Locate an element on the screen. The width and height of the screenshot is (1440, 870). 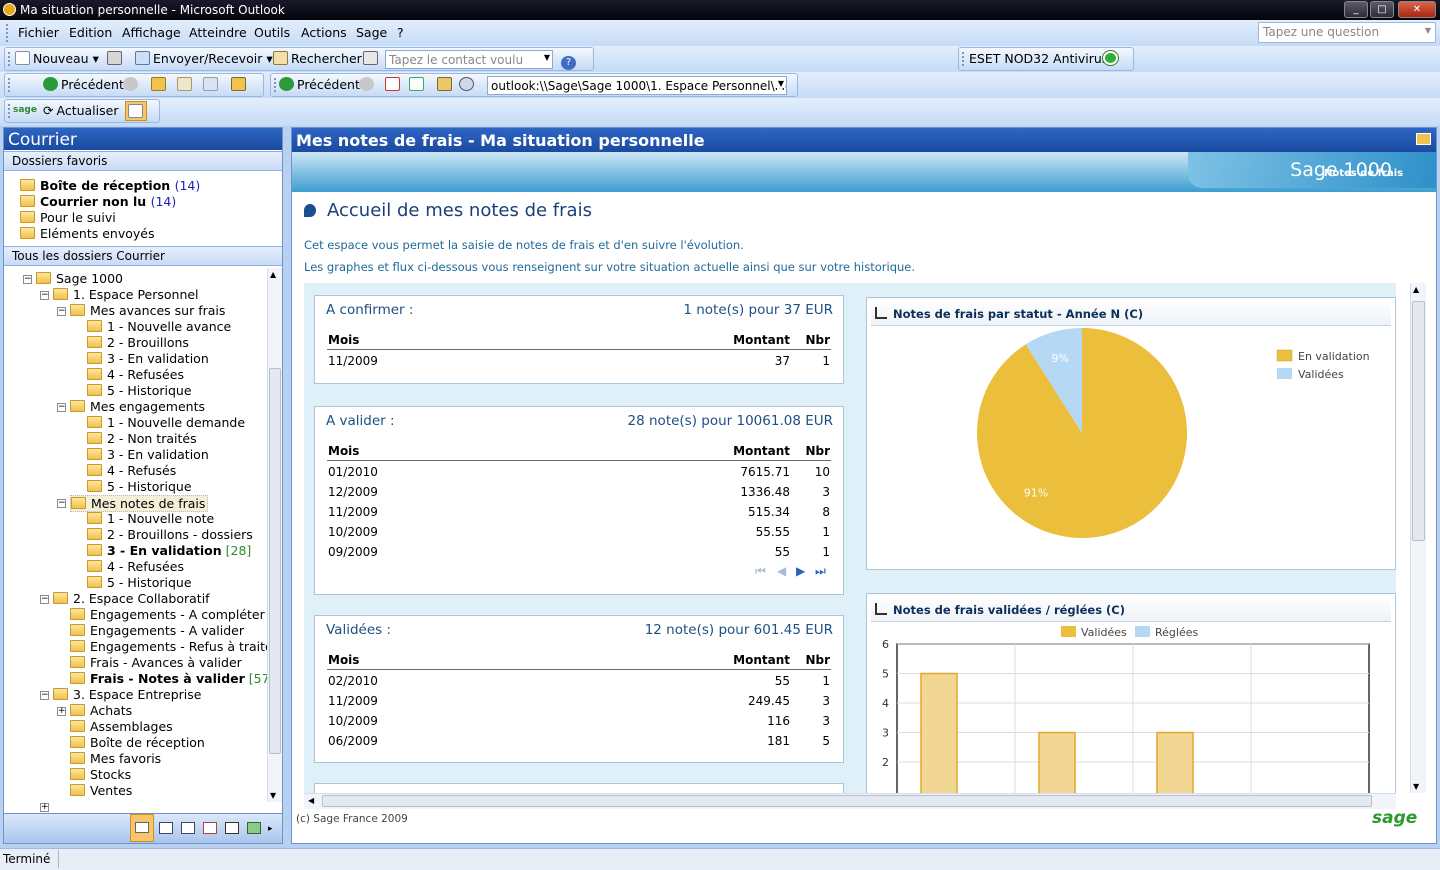
folder-list-icon is located at coordinates (254, 828).